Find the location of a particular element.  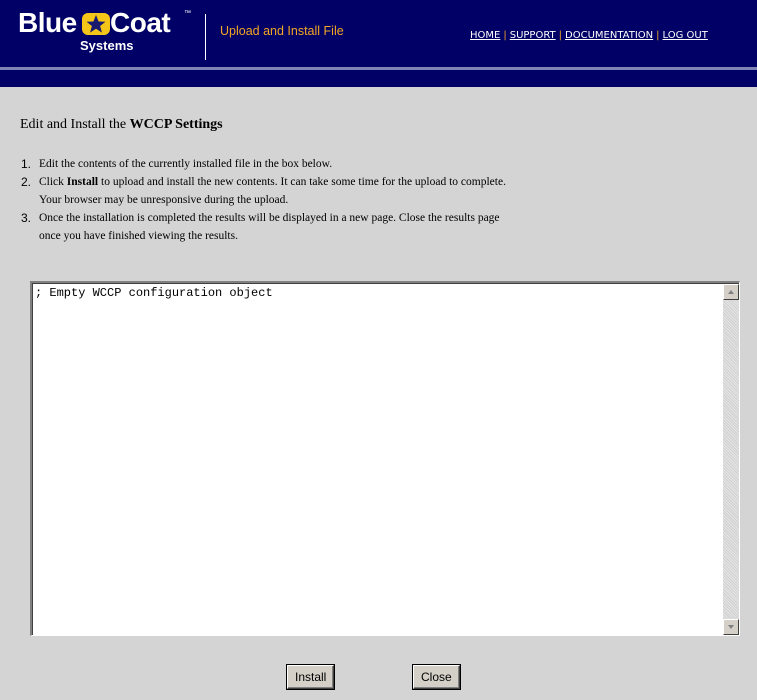

logo-trademark: ™ is located at coordinates (187, 13).